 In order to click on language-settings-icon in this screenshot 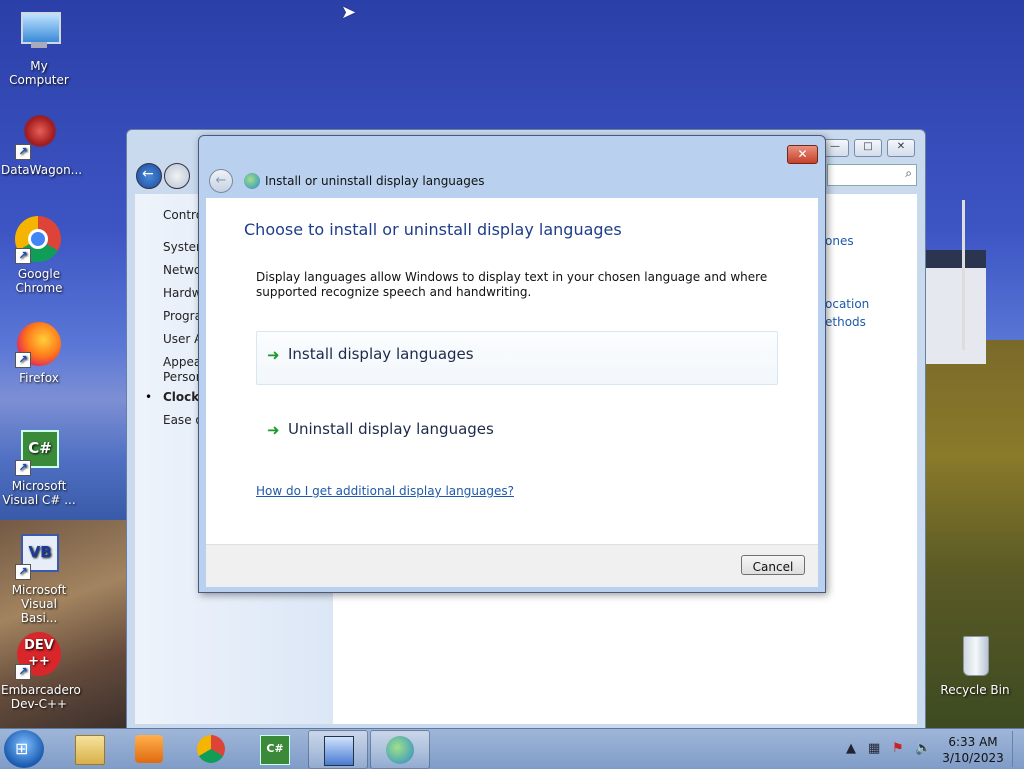, I will do `click(400, 750)`.